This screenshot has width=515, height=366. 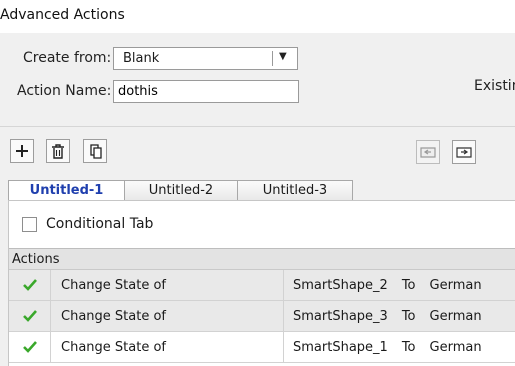 I want to click on copy-icon, so click(x=95, y=151).